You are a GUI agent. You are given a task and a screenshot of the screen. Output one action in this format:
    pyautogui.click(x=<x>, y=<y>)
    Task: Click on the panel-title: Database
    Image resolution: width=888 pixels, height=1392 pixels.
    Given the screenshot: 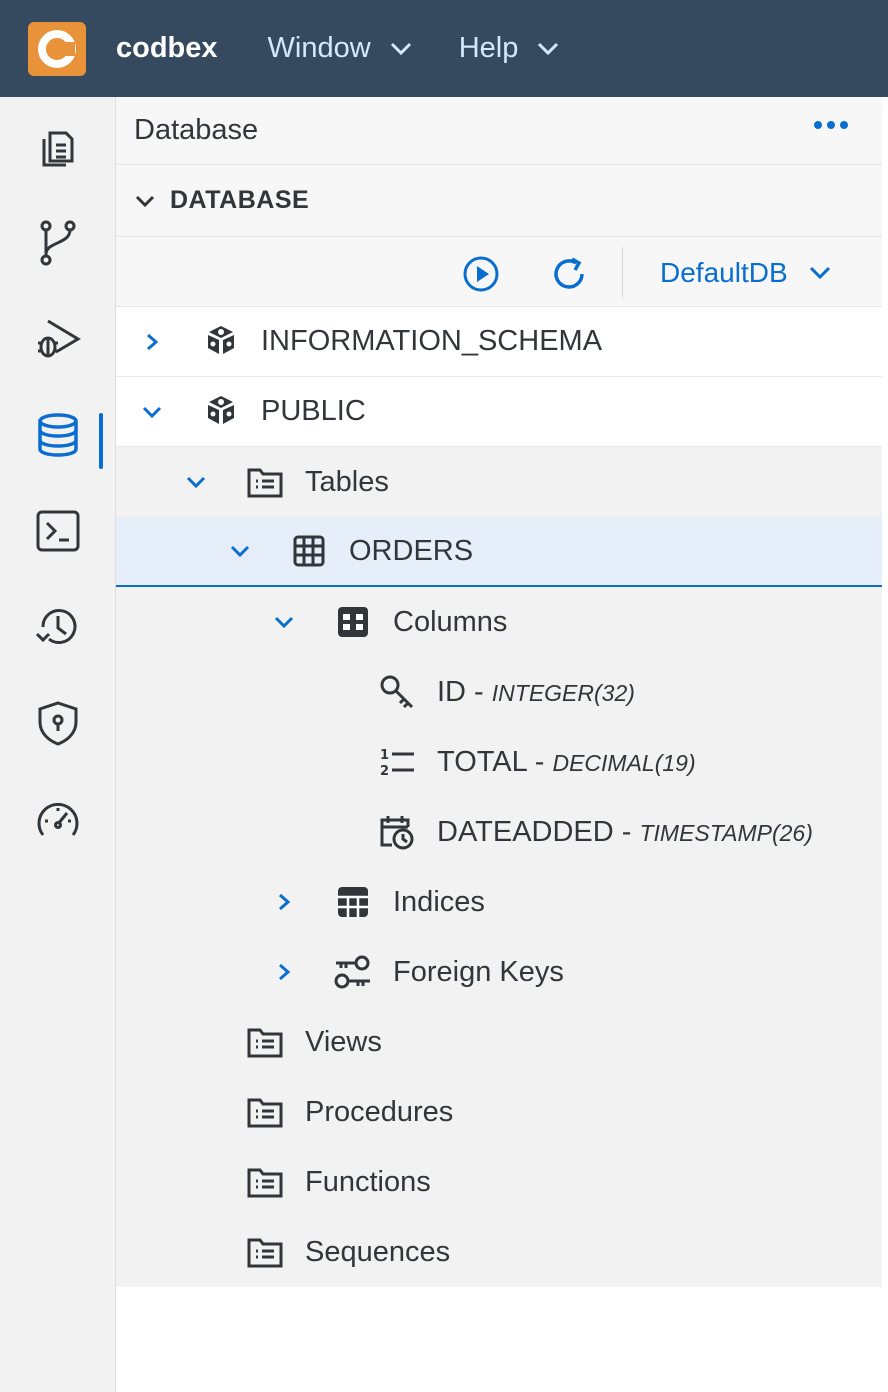 What is the action you would take?
    pyautogui.click(x=196, y=130)
    